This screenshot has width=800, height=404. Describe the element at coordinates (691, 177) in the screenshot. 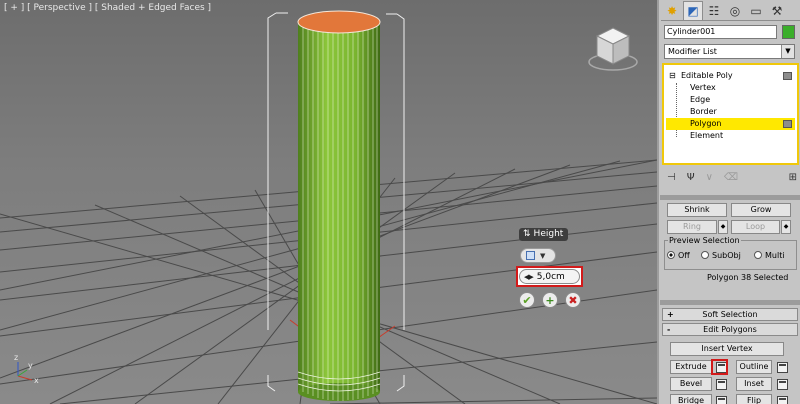

I see `show-end-result-icon: Ψ` at that location.